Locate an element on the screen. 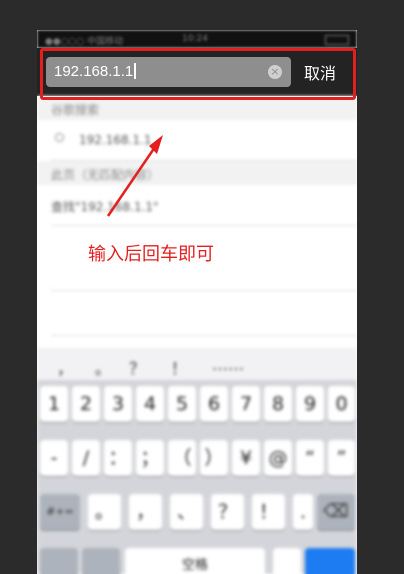 The width and height of the screenshot is (404, 574). annotation-text: 输入后回车即可 is located at coordinates (151, 254).